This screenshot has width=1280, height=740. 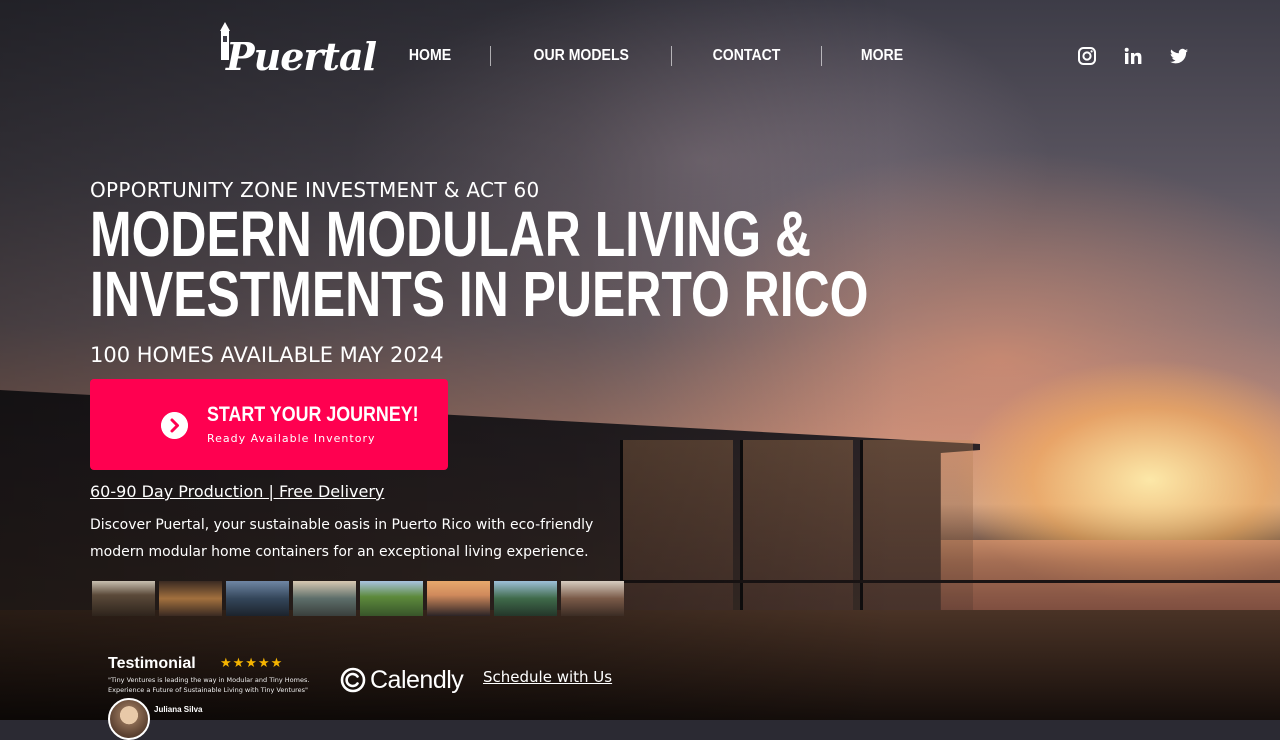 What do you see at coordinates (451, 234) in the screenshot?
I see `headline-line-1: MODERN MODULAR LIVING &` at bounding box center [451, 234].